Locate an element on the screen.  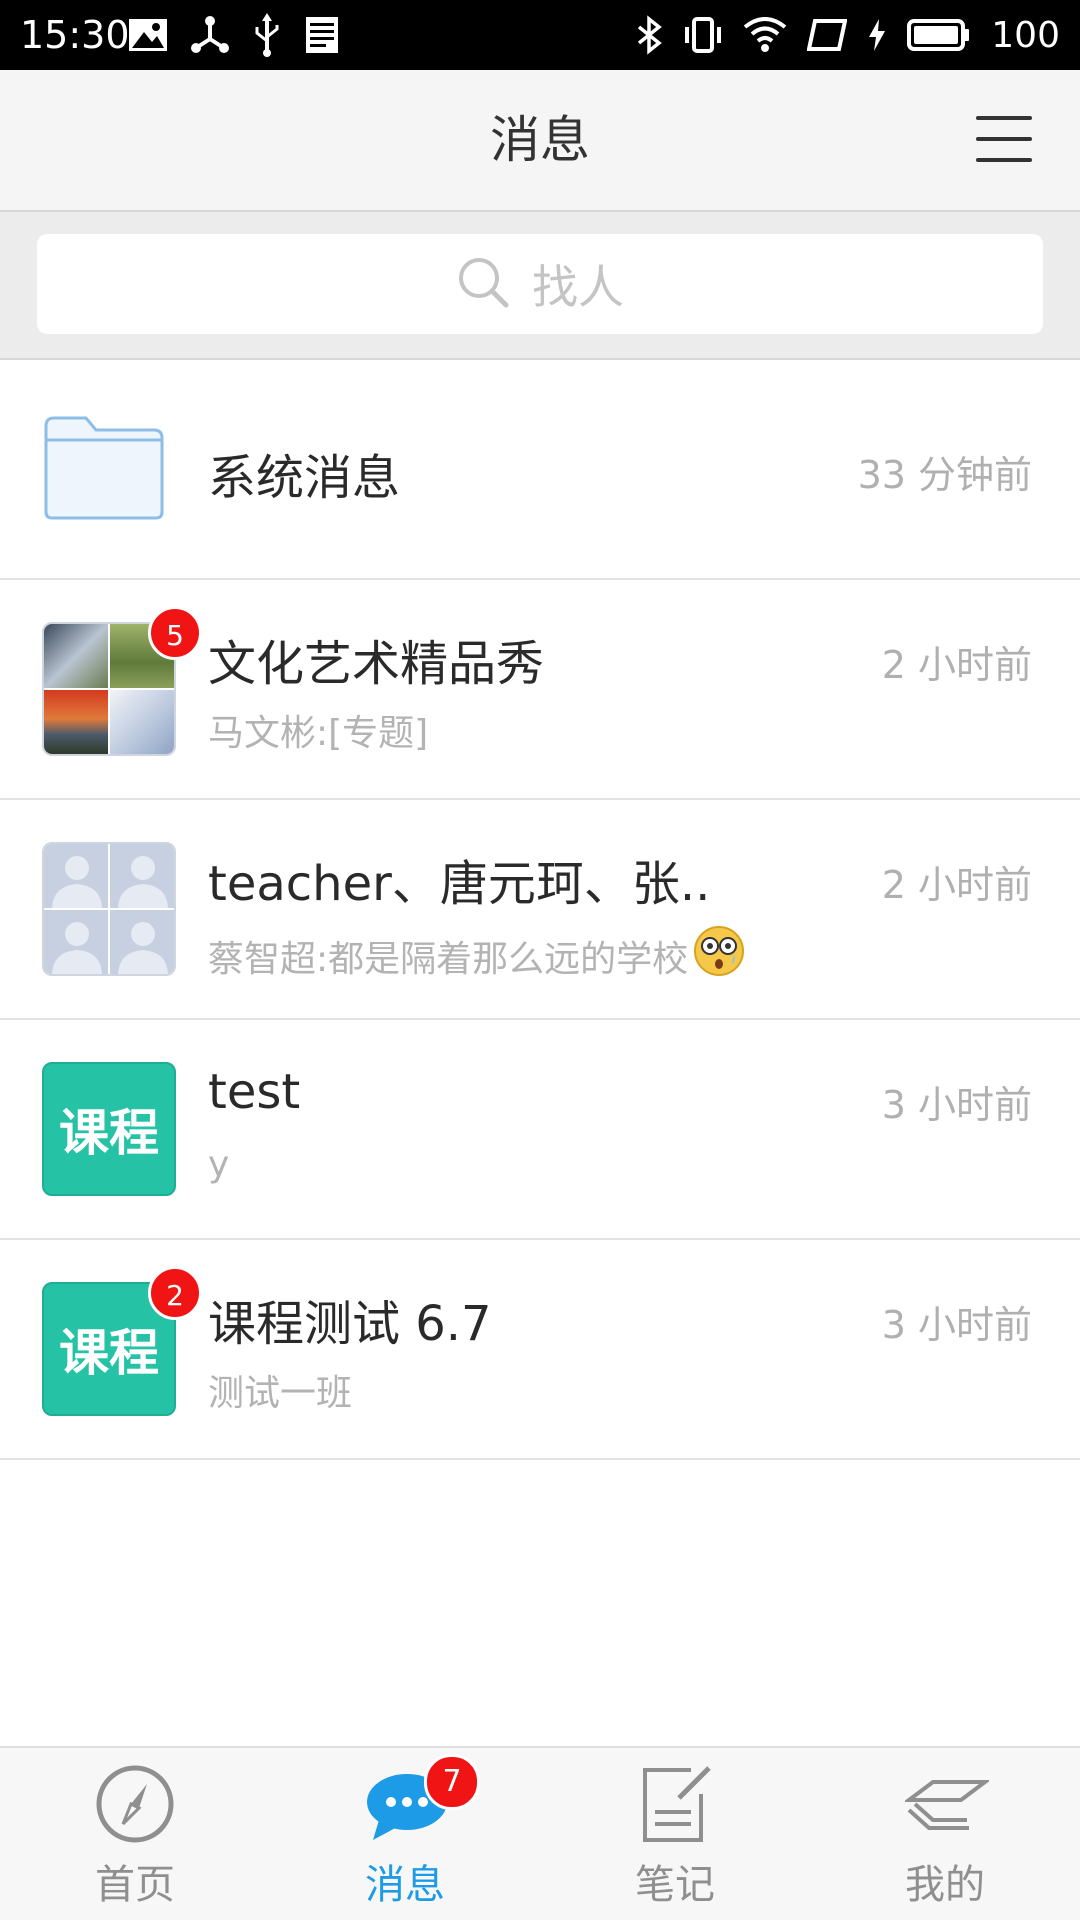
conversation-item-culture: 5 文化艺术精品秀 马文彬:[专题] 2 小时前 is located at coordinates (540, 690).